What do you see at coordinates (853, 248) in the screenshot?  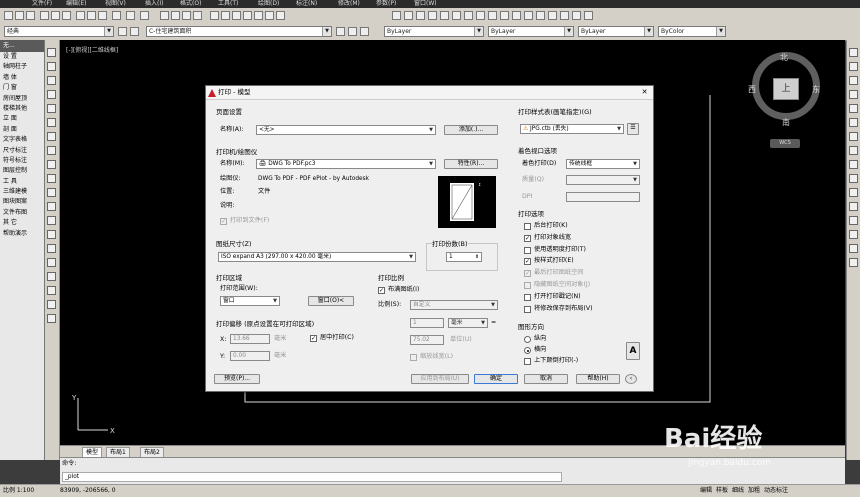 I see `fillet-icon` at bounding box center [853, 248].